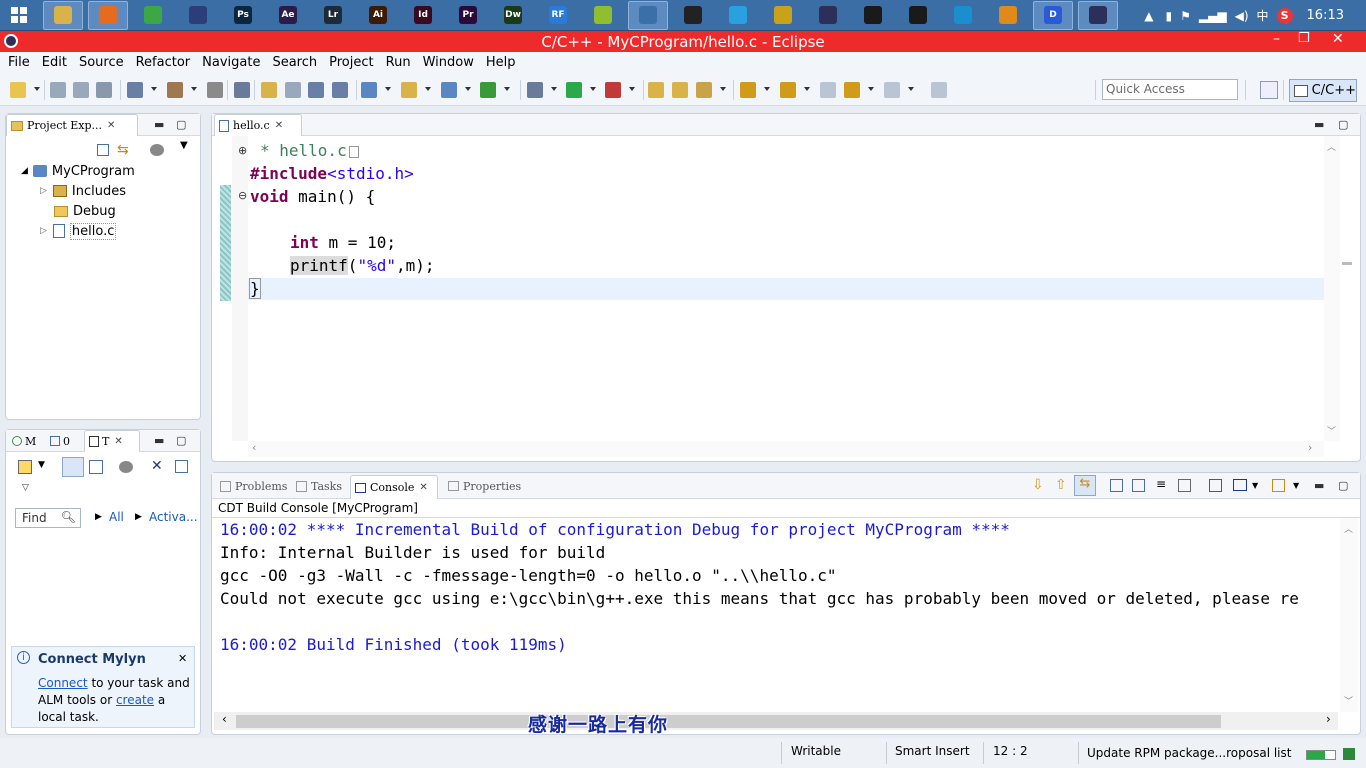 The image size is (1366, 768). What do you see at coordinates (603, 15) in the screenshot?
I see `taskbar-app-app-ball` at bounding box center [603, 15].